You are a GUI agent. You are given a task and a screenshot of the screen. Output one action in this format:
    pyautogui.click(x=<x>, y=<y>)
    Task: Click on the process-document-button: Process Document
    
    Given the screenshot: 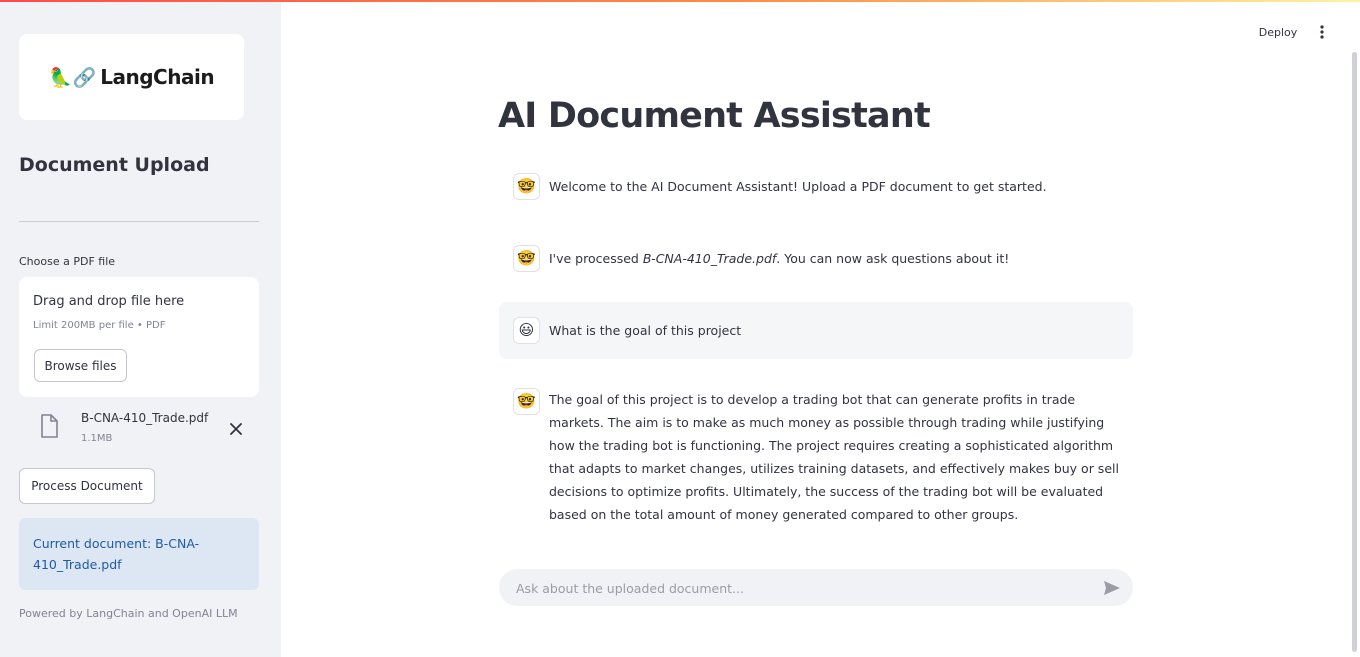 What is the action you would take?
    pyautogui.click(x=87, y=486)
    